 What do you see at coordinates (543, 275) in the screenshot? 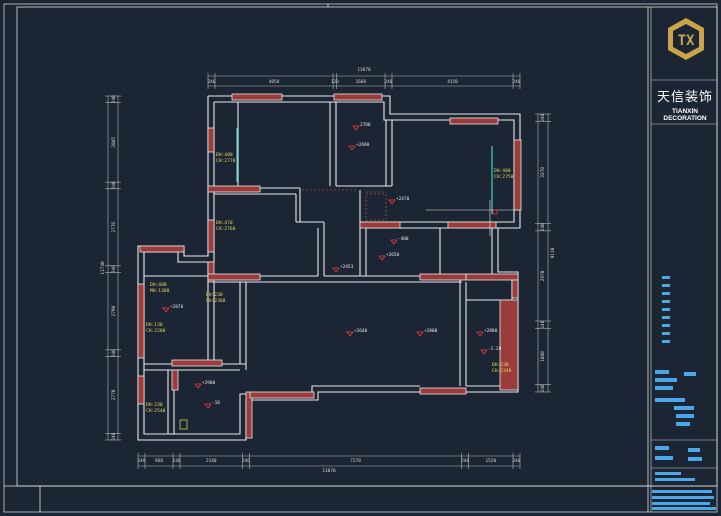
I see `dimension-segment: 2970` at bounding box center [543, 275].